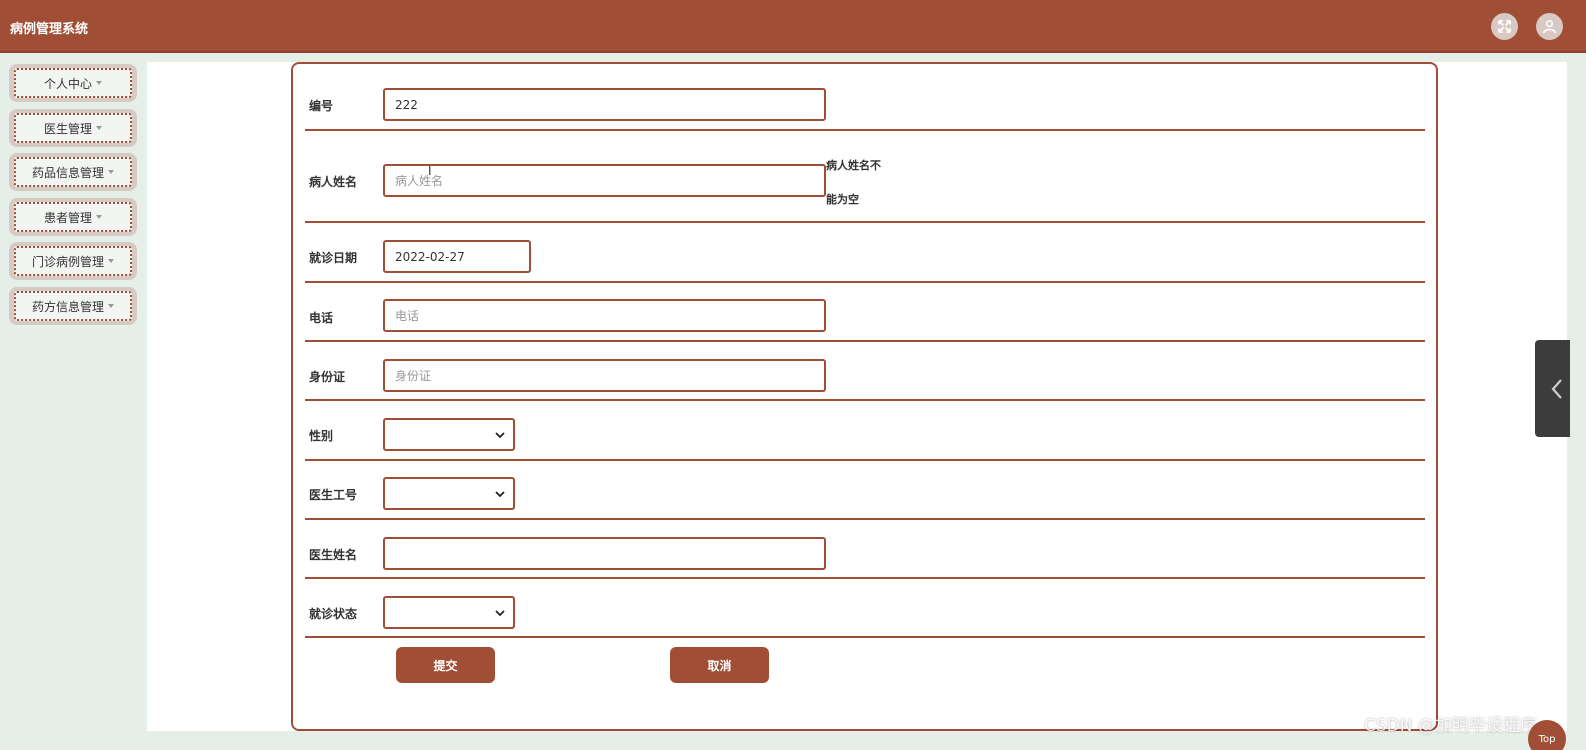 This screenshot has height=750, width=1586. I want to click on sidebar-item-prescription-management: 药方信息管理, so click(73, 306).